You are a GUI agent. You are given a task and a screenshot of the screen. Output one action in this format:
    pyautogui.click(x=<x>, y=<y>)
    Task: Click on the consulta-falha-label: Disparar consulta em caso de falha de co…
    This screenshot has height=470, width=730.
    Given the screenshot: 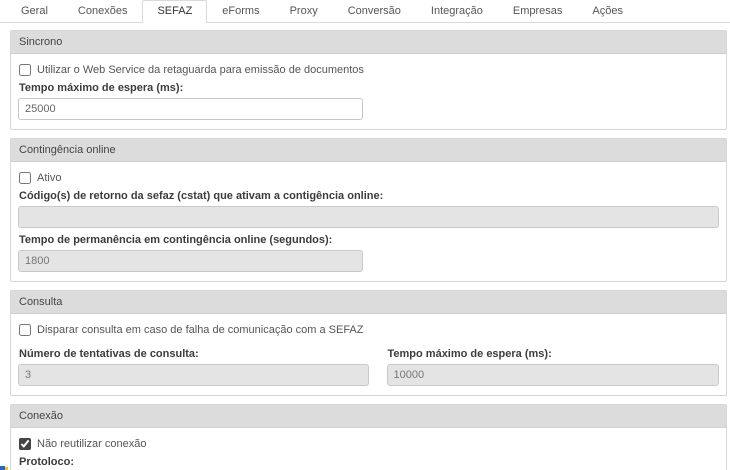 What is the action you would take?
    pyautogui.click(x=200, y=330)
    